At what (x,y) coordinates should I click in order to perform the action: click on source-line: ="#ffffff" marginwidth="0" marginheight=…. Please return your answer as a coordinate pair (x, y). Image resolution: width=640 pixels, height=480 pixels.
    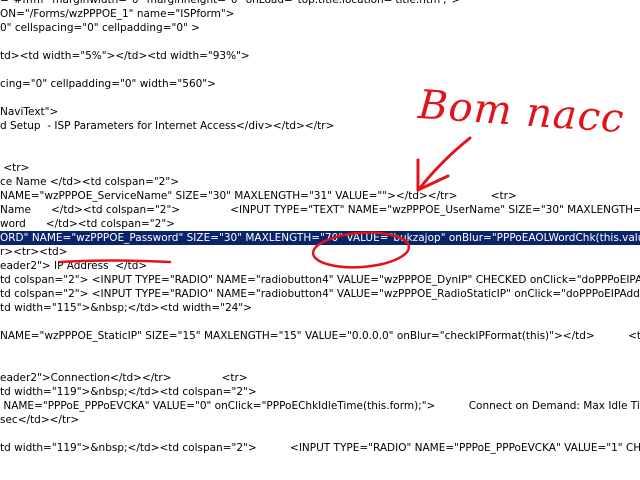
    Looking at the image, I should click on (230, 3).